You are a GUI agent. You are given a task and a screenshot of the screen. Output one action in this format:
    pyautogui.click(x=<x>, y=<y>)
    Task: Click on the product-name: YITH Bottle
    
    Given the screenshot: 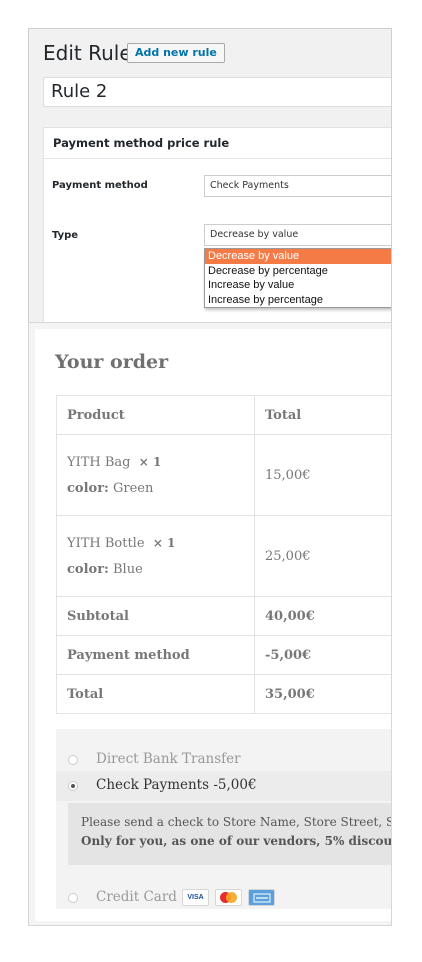 What is the action you would take?
    pyautogui.click(x=106, y=543)
    